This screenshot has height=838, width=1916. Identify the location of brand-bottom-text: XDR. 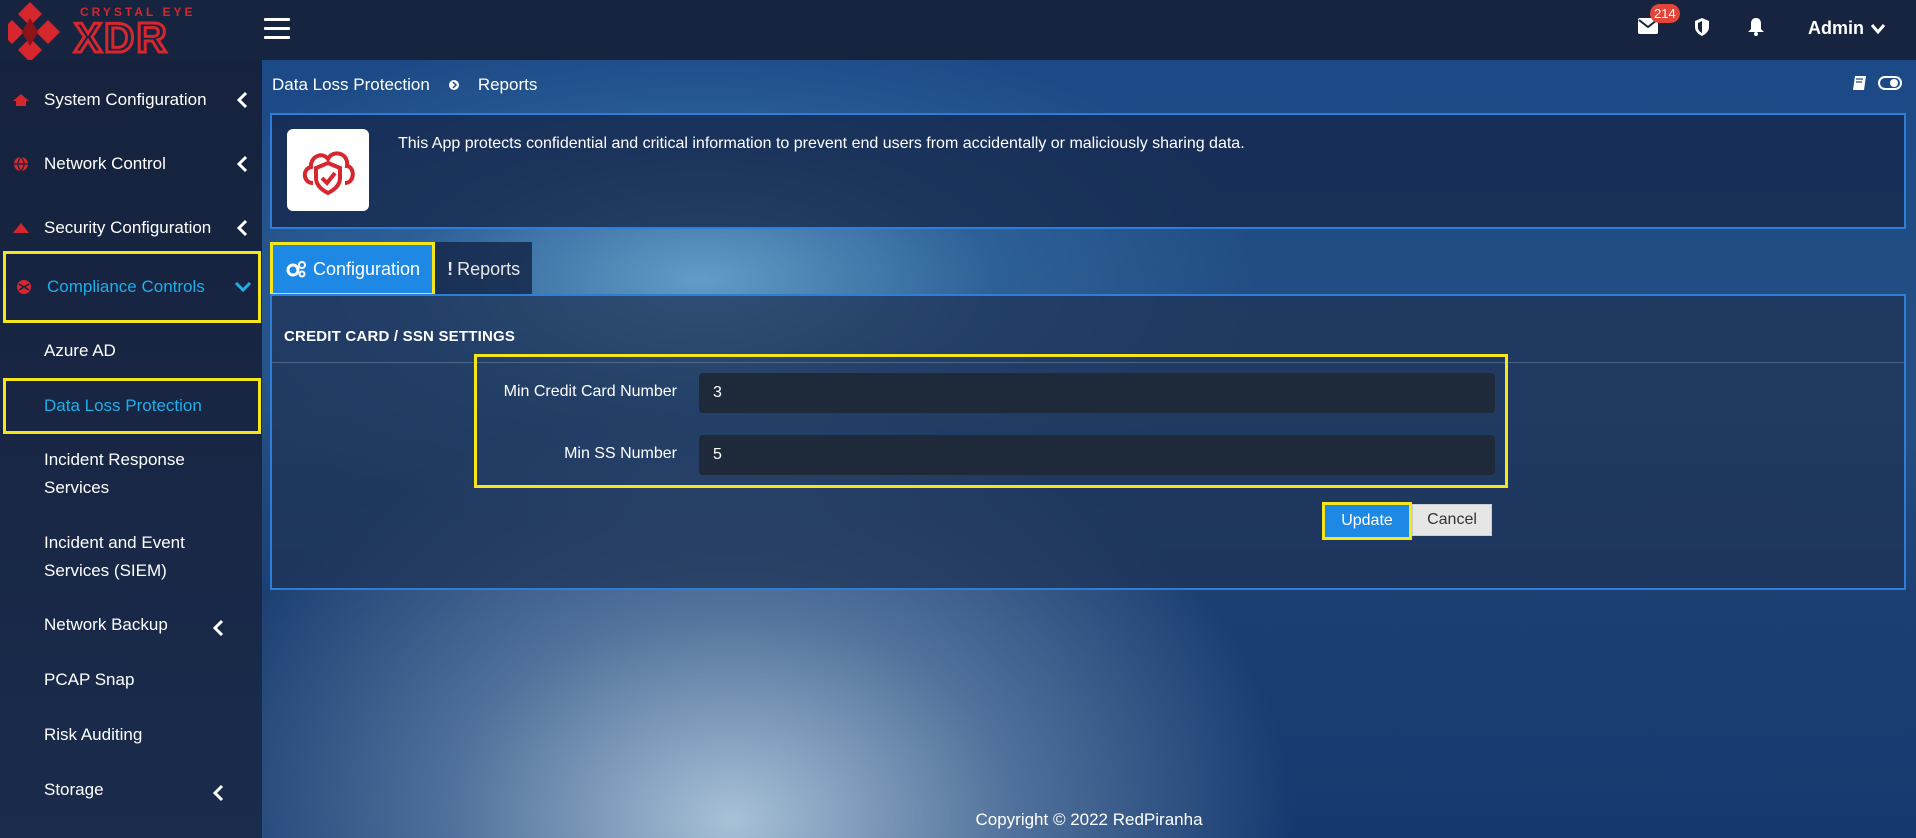
(121, 37).